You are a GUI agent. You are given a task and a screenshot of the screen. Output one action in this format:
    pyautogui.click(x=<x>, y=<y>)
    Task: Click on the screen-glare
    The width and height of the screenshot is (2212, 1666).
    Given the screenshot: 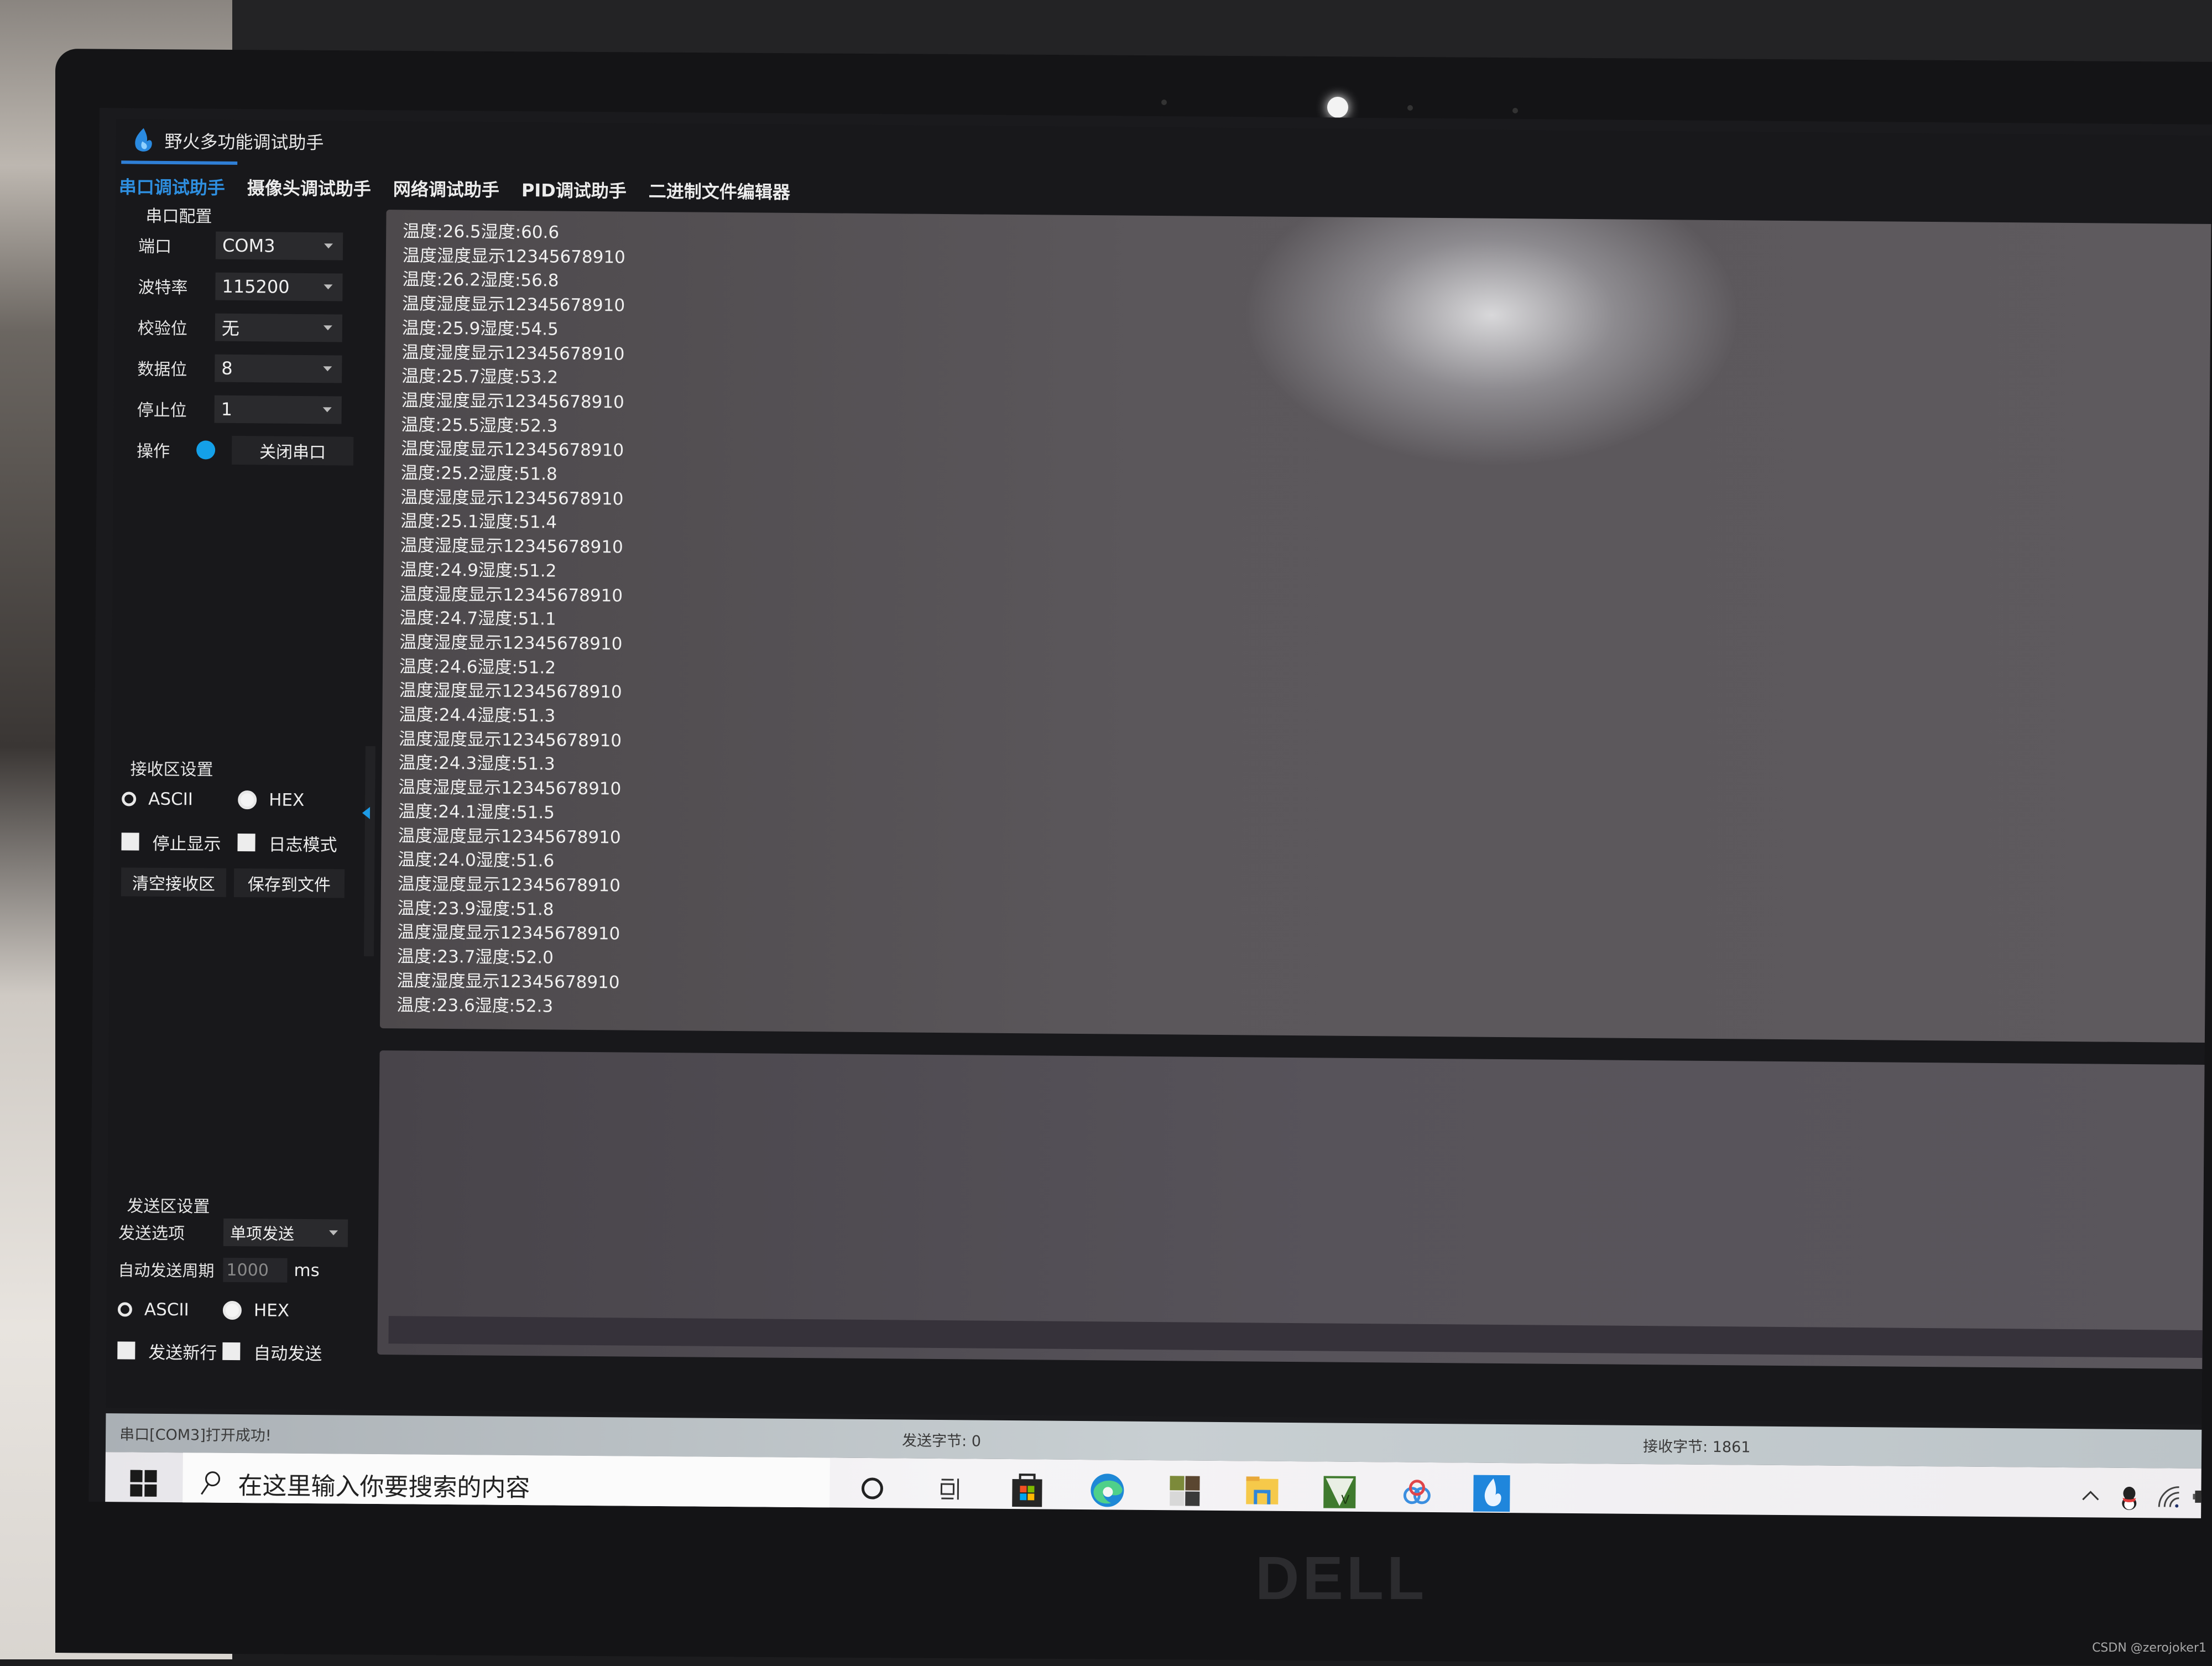 What is the action you would take?
    pyautogui.click(x=1491, y=339)
    